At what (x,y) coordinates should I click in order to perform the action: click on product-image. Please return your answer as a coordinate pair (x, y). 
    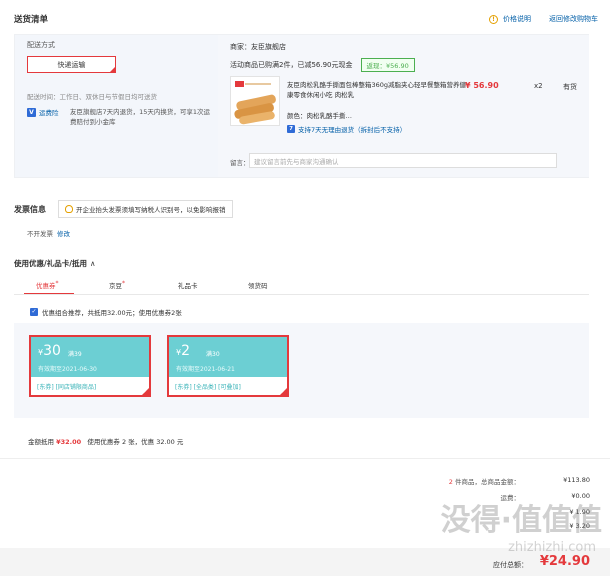
    Looking at the image, I should click on (255, 101).